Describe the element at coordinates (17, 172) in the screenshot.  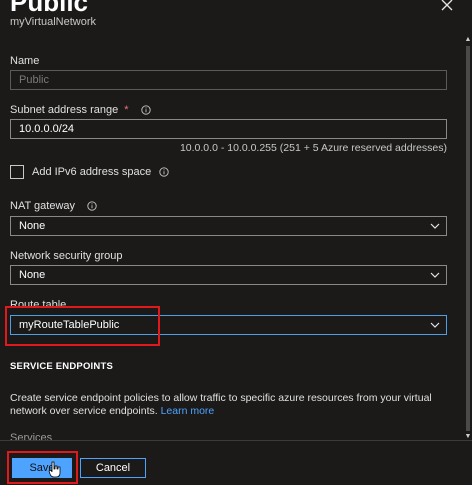
I see `ipv6-checkbox` at that location.